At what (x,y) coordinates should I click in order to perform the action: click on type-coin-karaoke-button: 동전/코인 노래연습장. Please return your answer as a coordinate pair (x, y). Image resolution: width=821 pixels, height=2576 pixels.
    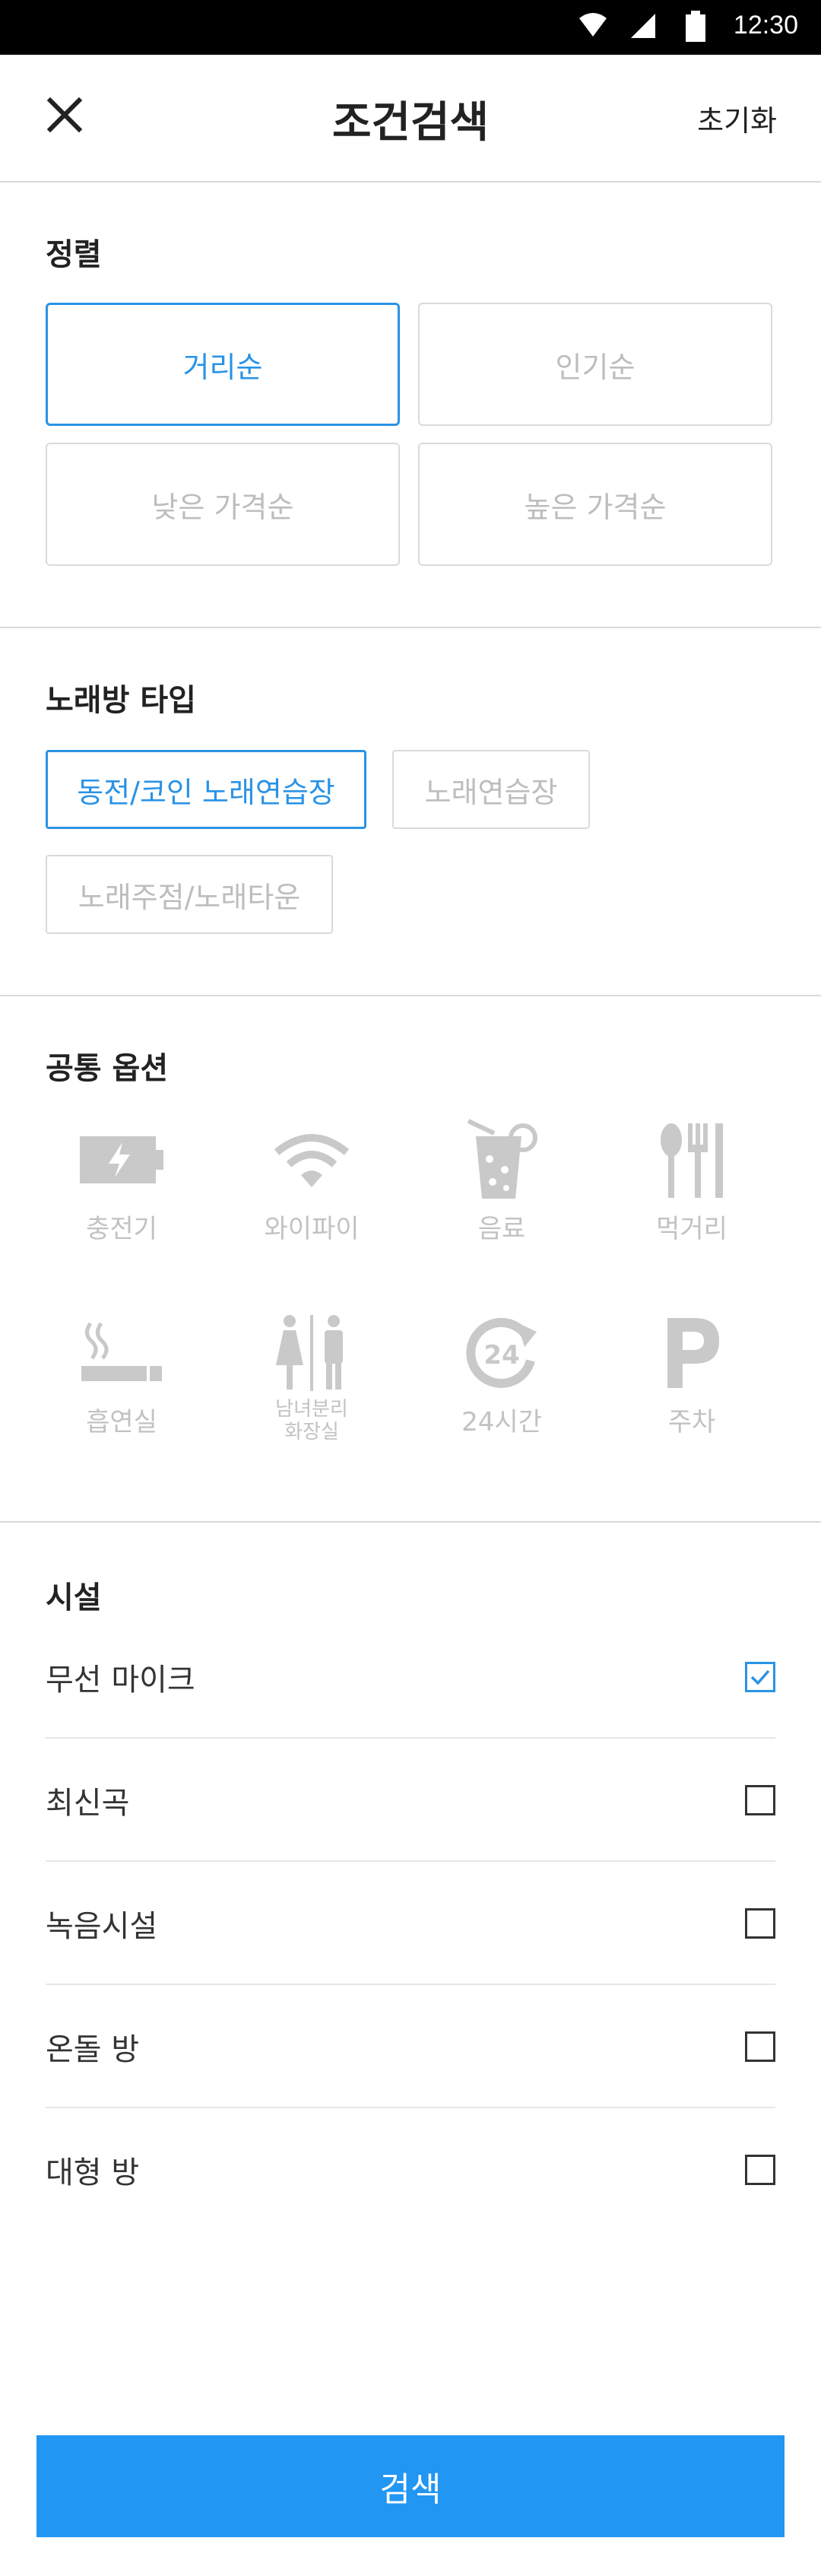
    Looking at the image, I should click on (206, 789).